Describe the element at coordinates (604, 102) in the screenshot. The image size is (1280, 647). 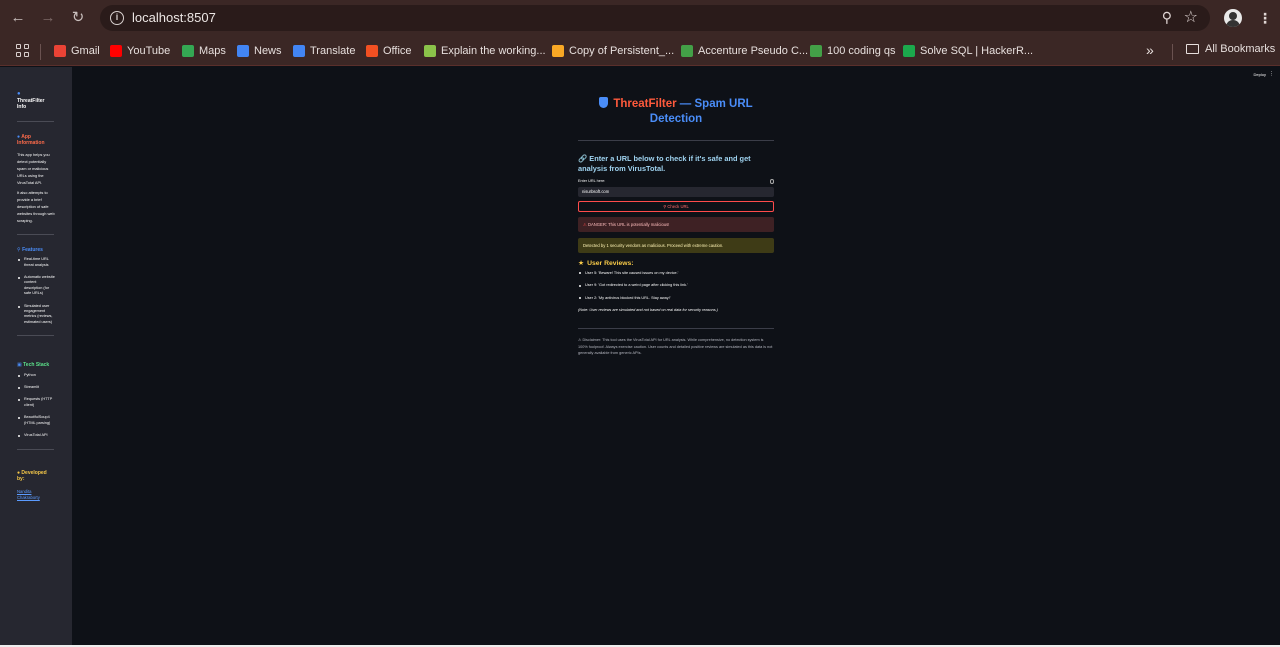
I see `shield-icon` at that location.